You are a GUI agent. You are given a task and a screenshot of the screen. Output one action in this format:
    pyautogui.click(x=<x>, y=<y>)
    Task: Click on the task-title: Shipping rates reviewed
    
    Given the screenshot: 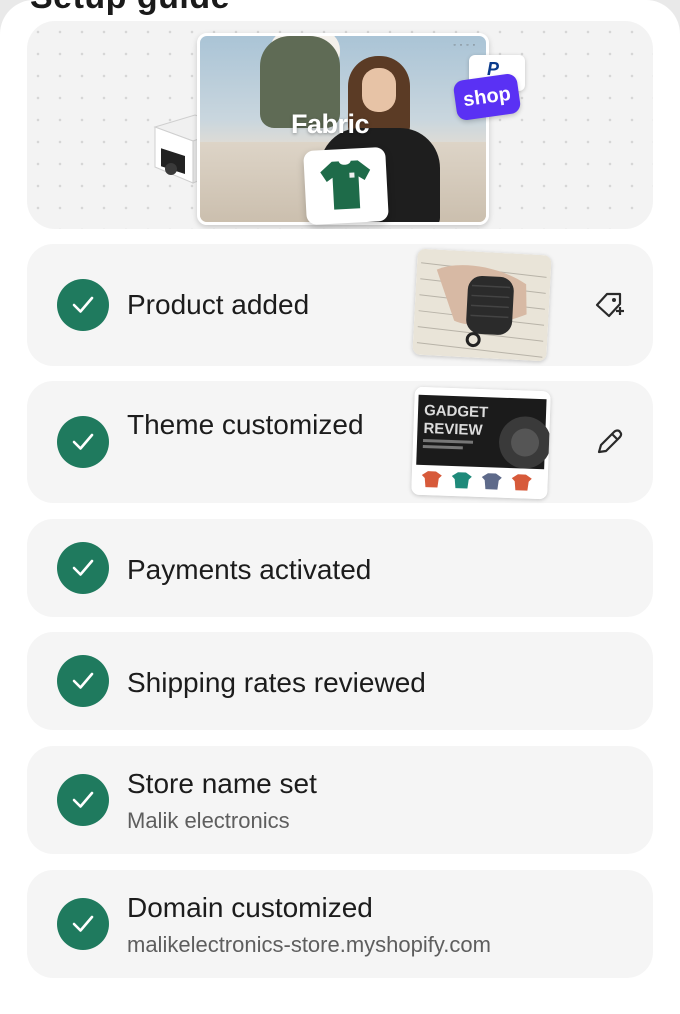 What is the action you would take?
    pyautogui.click(x=276, y=682)
    